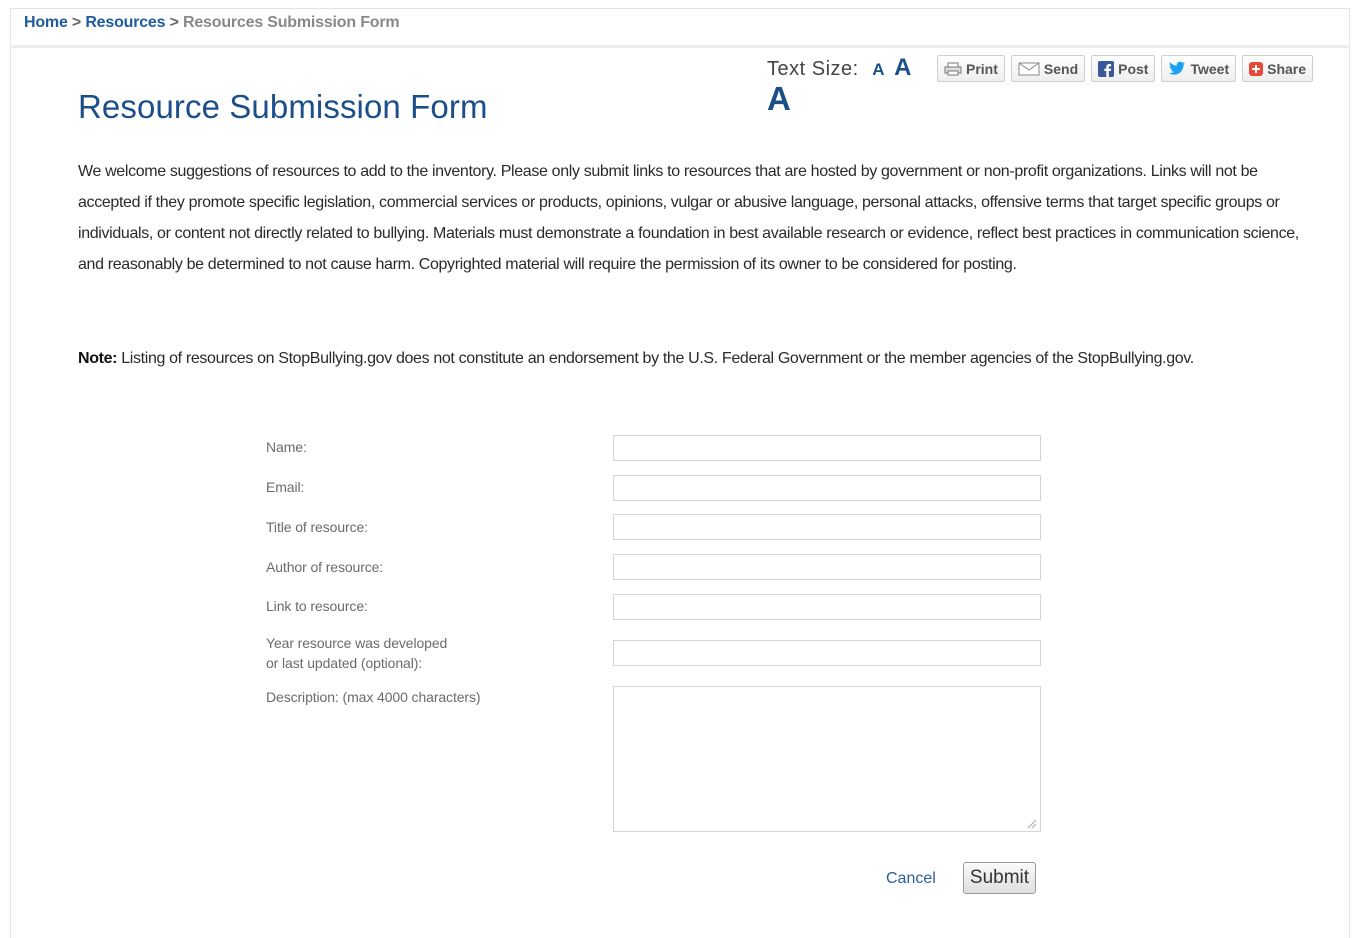  What do you see at coordinates (827, 567) in the screenshot?
I see `author-of-resource-input` at bounding box center [827, 567].